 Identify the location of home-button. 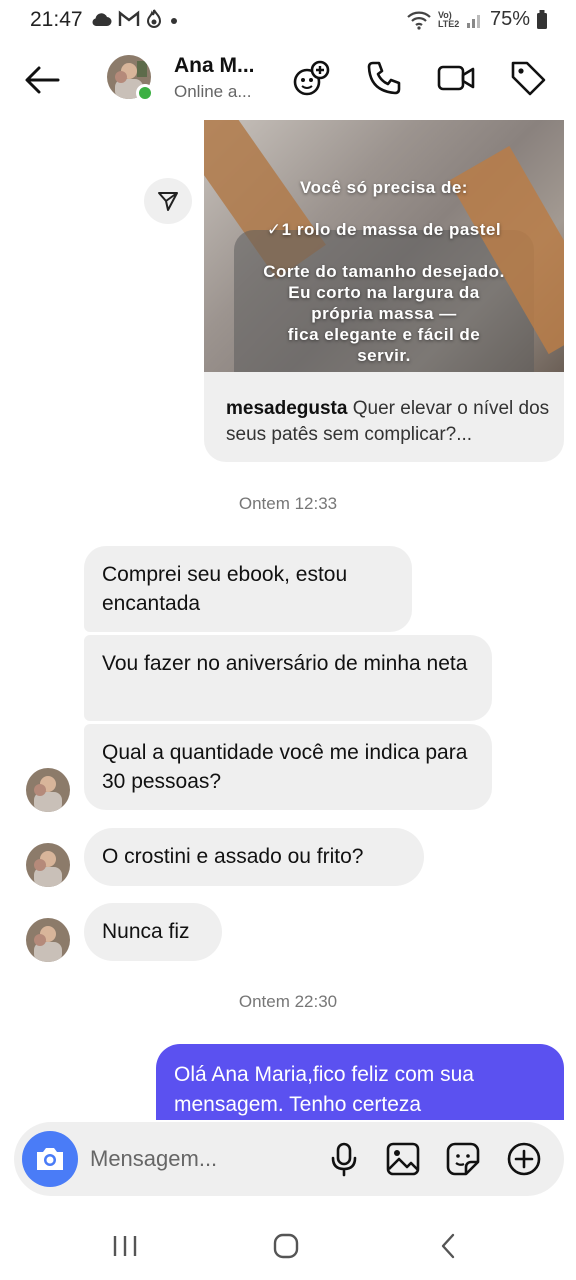
(286, 1246).